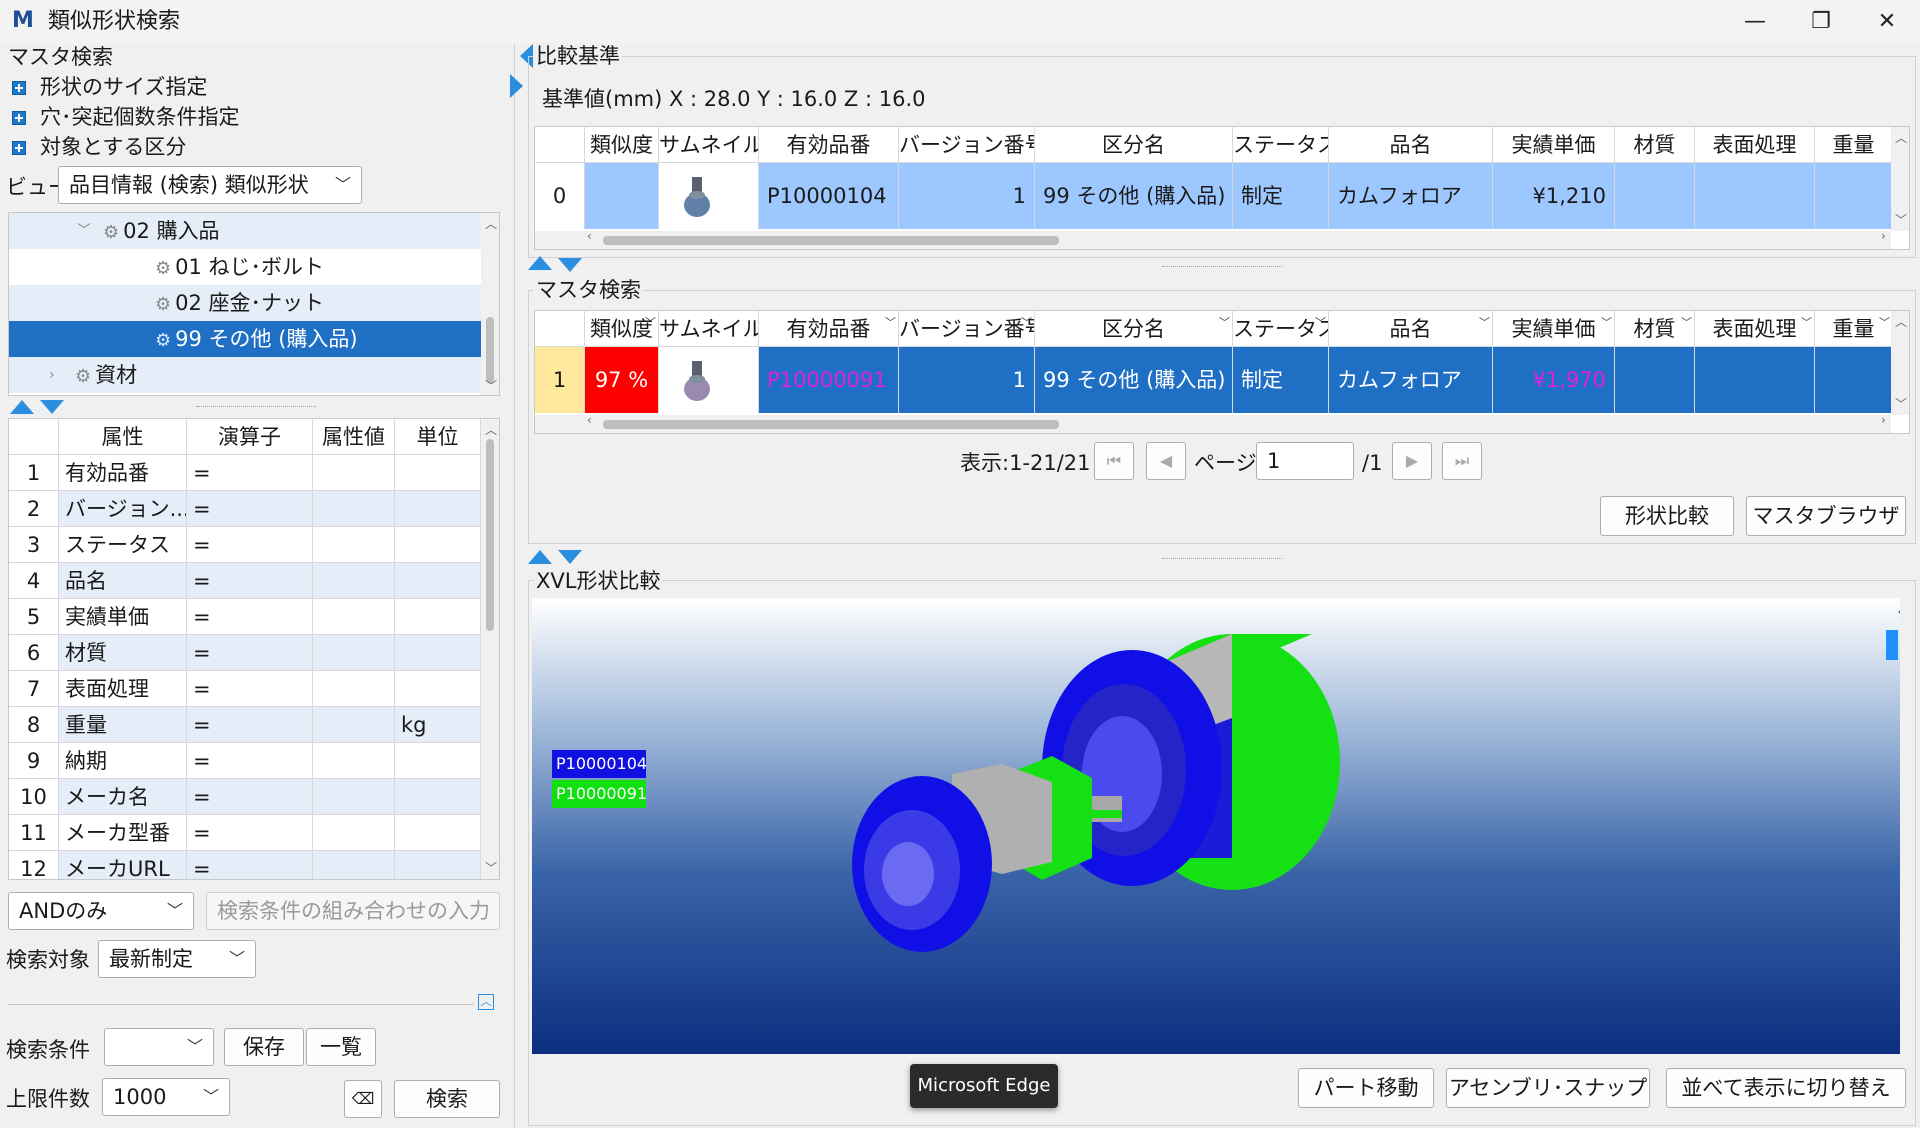  What do you see at coordinates (1281, 145) in the screenshot?
I see `grid-header: ステータス` at bounding box center [1281, 145].